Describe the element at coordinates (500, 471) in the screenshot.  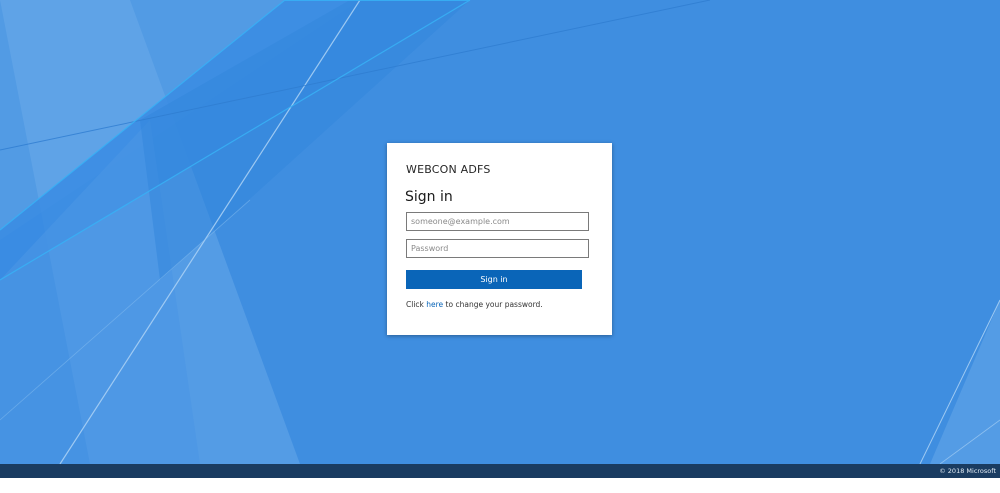
I see `footer: © 2018 Microsoft` at that location.